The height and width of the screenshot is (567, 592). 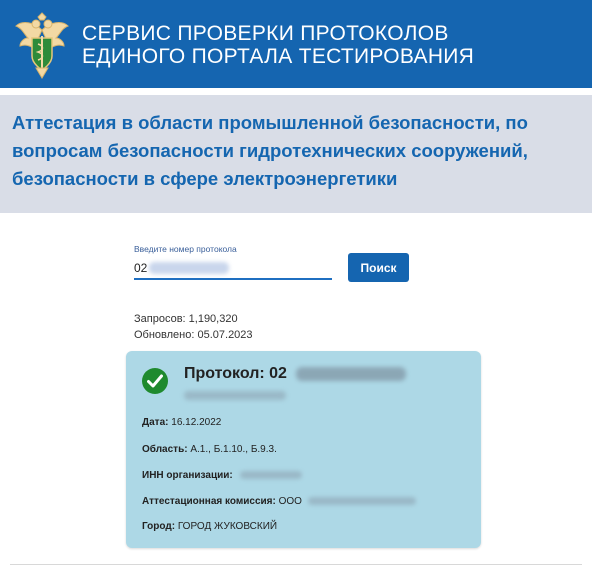 I want to click on redacted-person-name, so click(x=235, y=395).